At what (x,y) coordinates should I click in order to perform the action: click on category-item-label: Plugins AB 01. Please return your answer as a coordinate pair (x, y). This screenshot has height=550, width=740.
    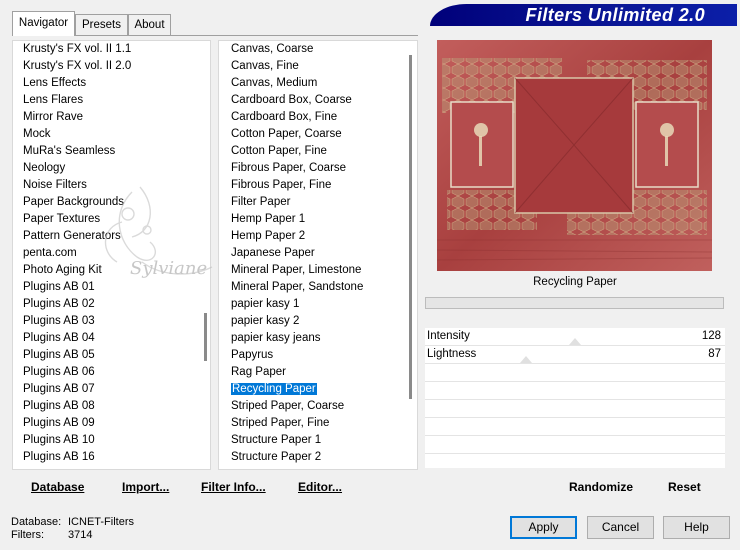
    Looking at the image, I should click on (59, 287).